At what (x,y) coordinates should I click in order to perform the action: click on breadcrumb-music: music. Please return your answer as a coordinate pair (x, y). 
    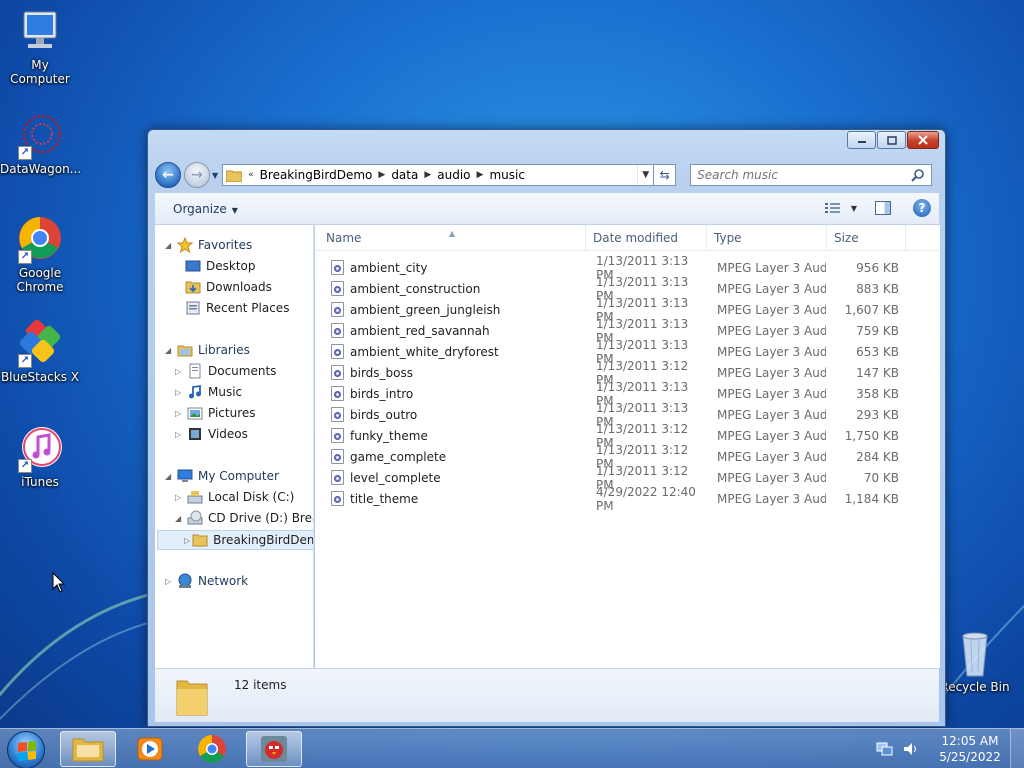
    Looking at the image, I should click on (506, 175).